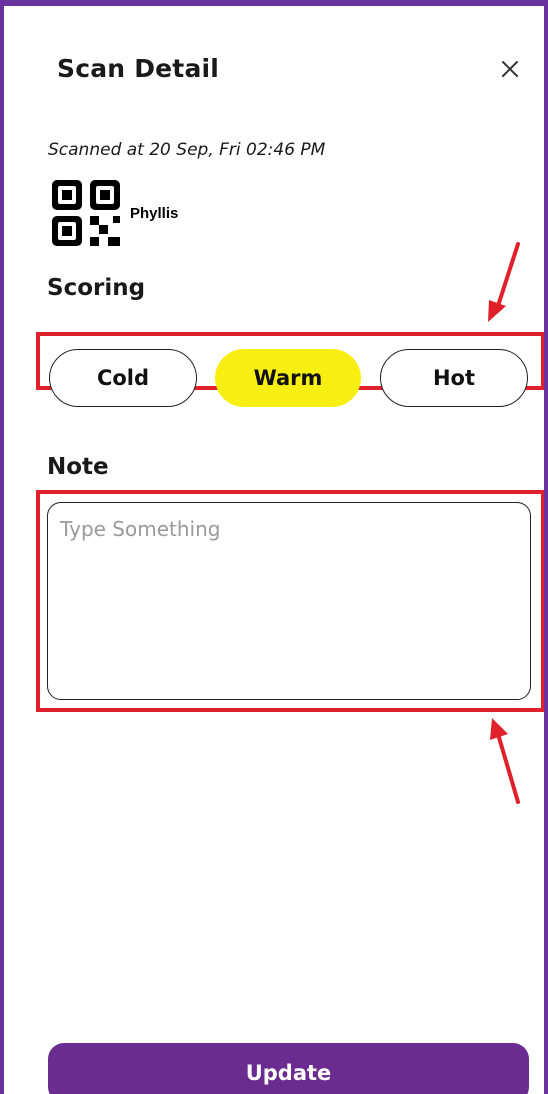  Describe the element at coordinates (123, 378) in the screenshot. I see `score-cold-button: Cold` at that location.